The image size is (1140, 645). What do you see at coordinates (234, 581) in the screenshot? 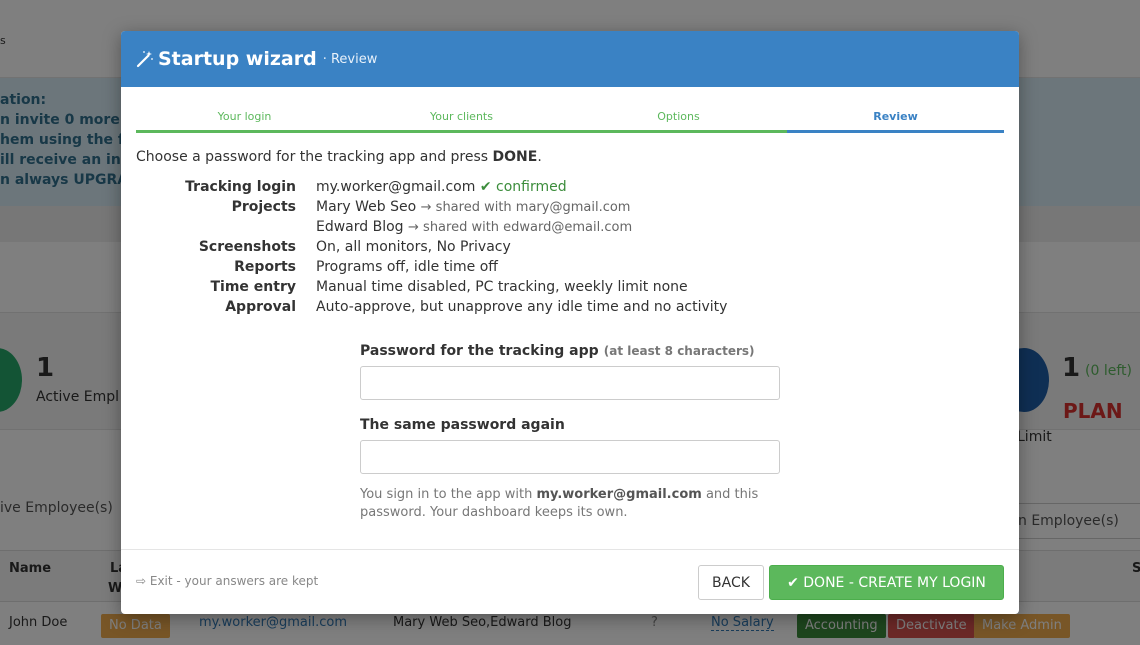
I see `exit-label: Exit - your answers are kept` at bounding box center [234, 581].